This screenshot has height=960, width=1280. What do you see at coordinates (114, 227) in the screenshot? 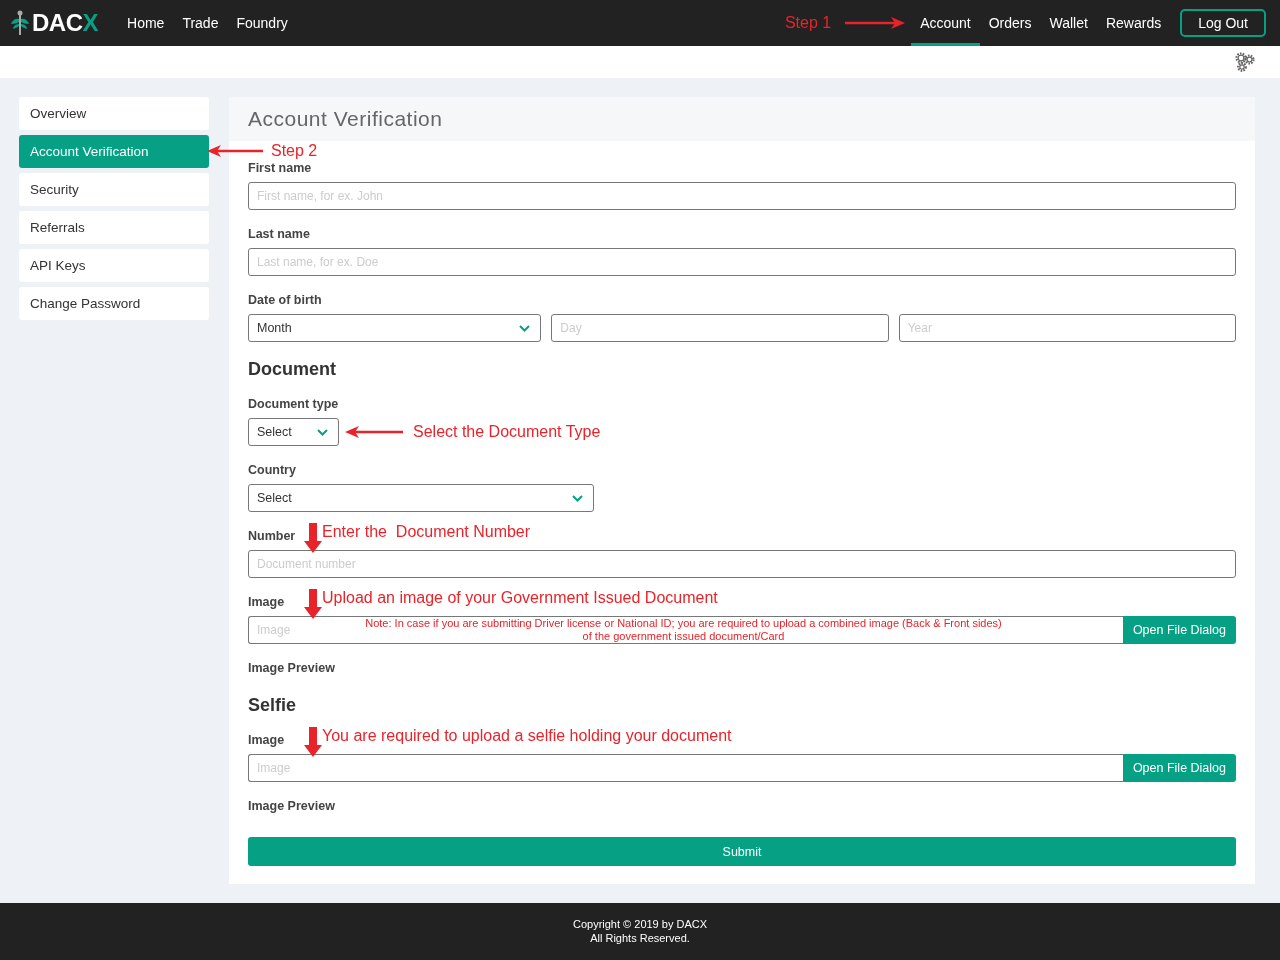
I see `sidebar-item: Referrals` at bounding box center [114, 227].